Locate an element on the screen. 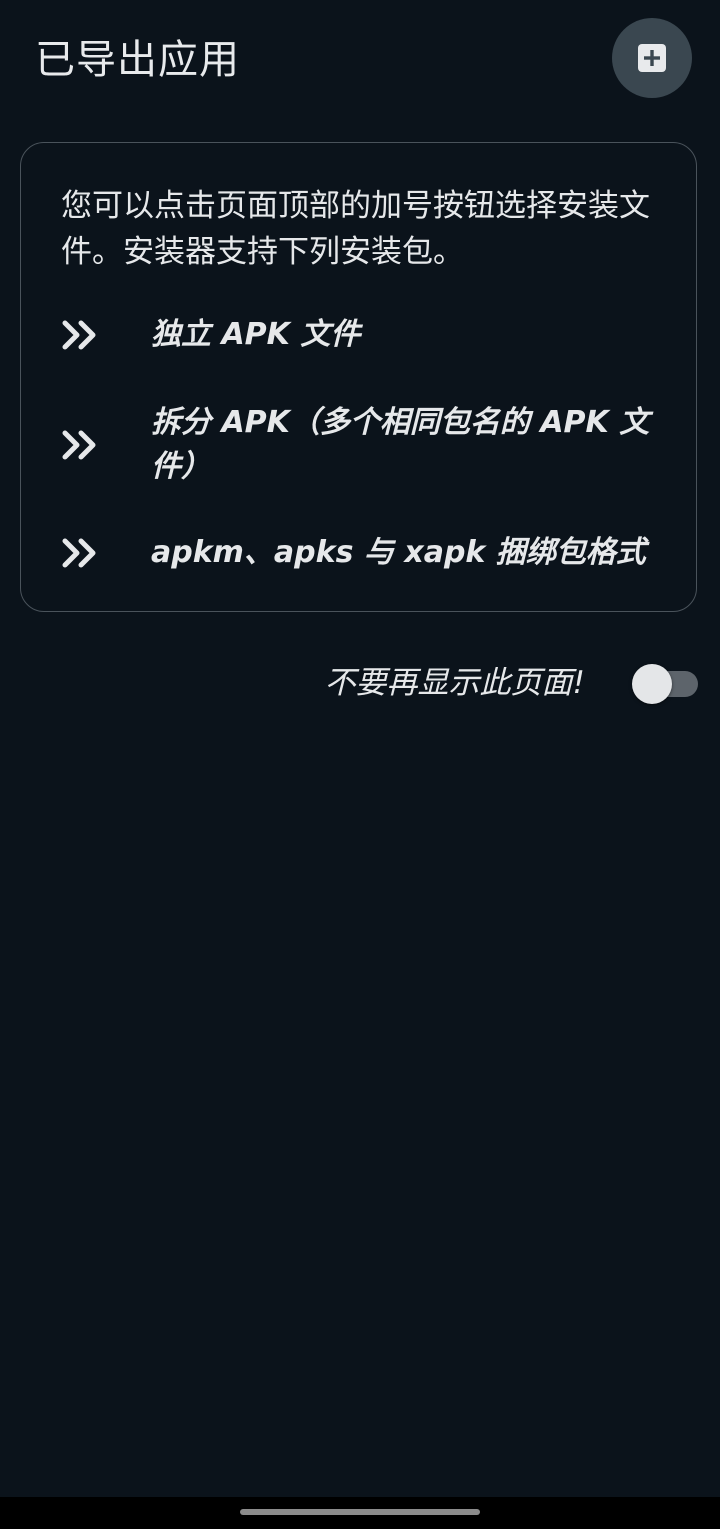 The image size is (720, 1529). home-indicator is located at coordinates (360, 1512).